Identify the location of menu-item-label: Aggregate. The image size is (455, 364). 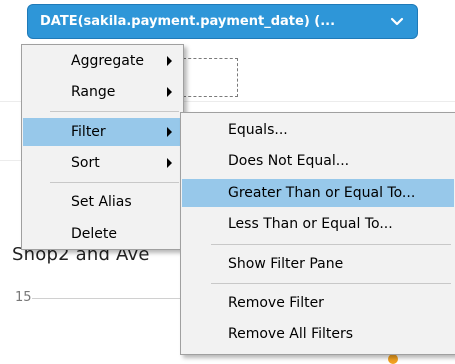
(107, 61).